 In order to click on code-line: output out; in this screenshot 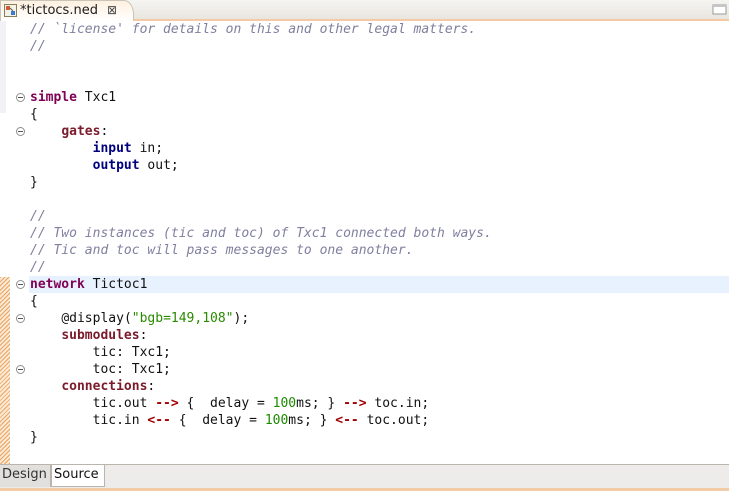, I will do `click(379, 165)`.